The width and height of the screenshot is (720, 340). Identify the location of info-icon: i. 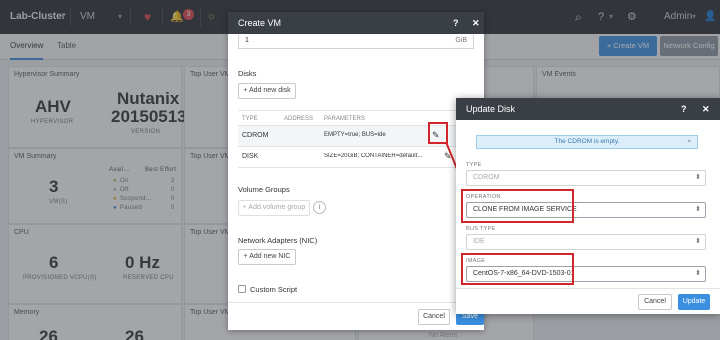
(319, 207).